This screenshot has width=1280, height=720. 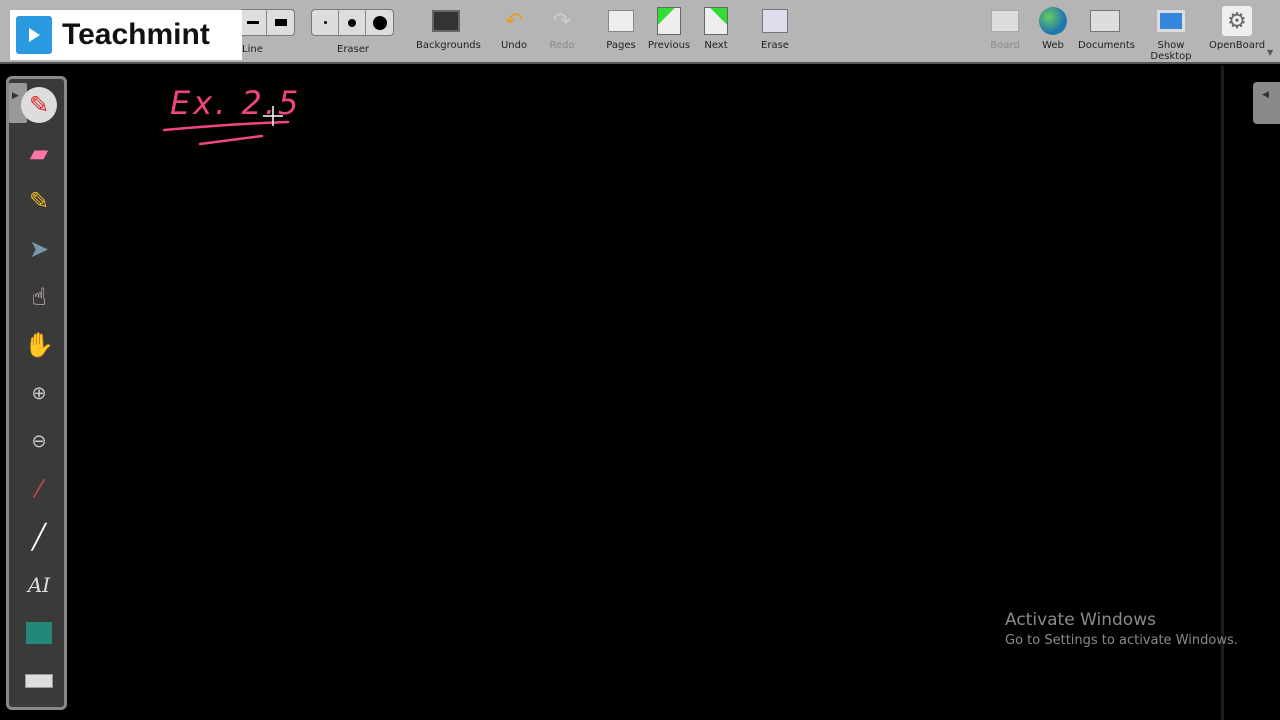 I want to click on line-thick-button, so click(x=280, y=22).